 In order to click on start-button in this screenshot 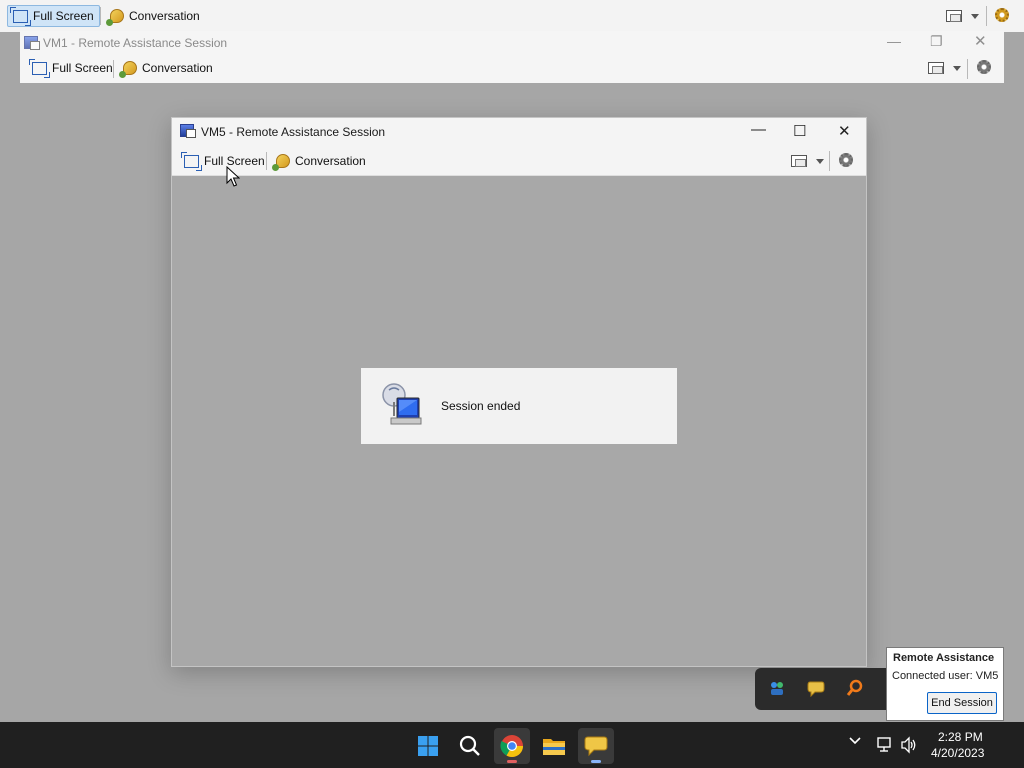, I will do `click(428, 746)`.